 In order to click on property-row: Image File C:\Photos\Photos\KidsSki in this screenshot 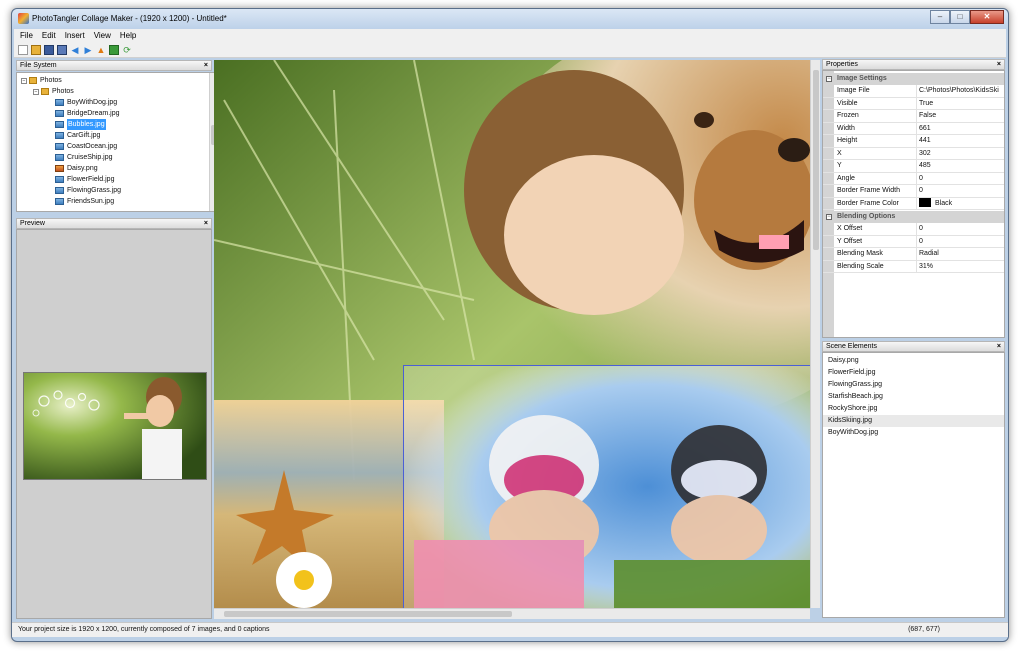, I will do `click(913, 91)`.